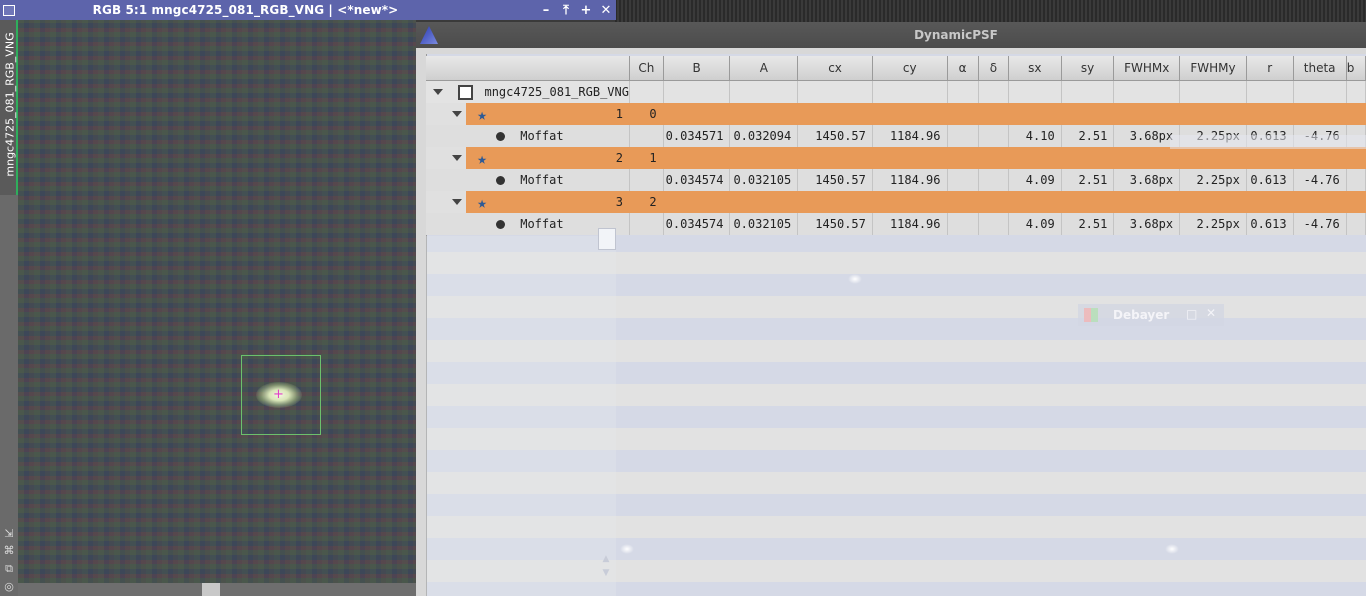  Describe the element at coordinates (528, 68) in the screenshot. I see `column-header-tree` at that location.